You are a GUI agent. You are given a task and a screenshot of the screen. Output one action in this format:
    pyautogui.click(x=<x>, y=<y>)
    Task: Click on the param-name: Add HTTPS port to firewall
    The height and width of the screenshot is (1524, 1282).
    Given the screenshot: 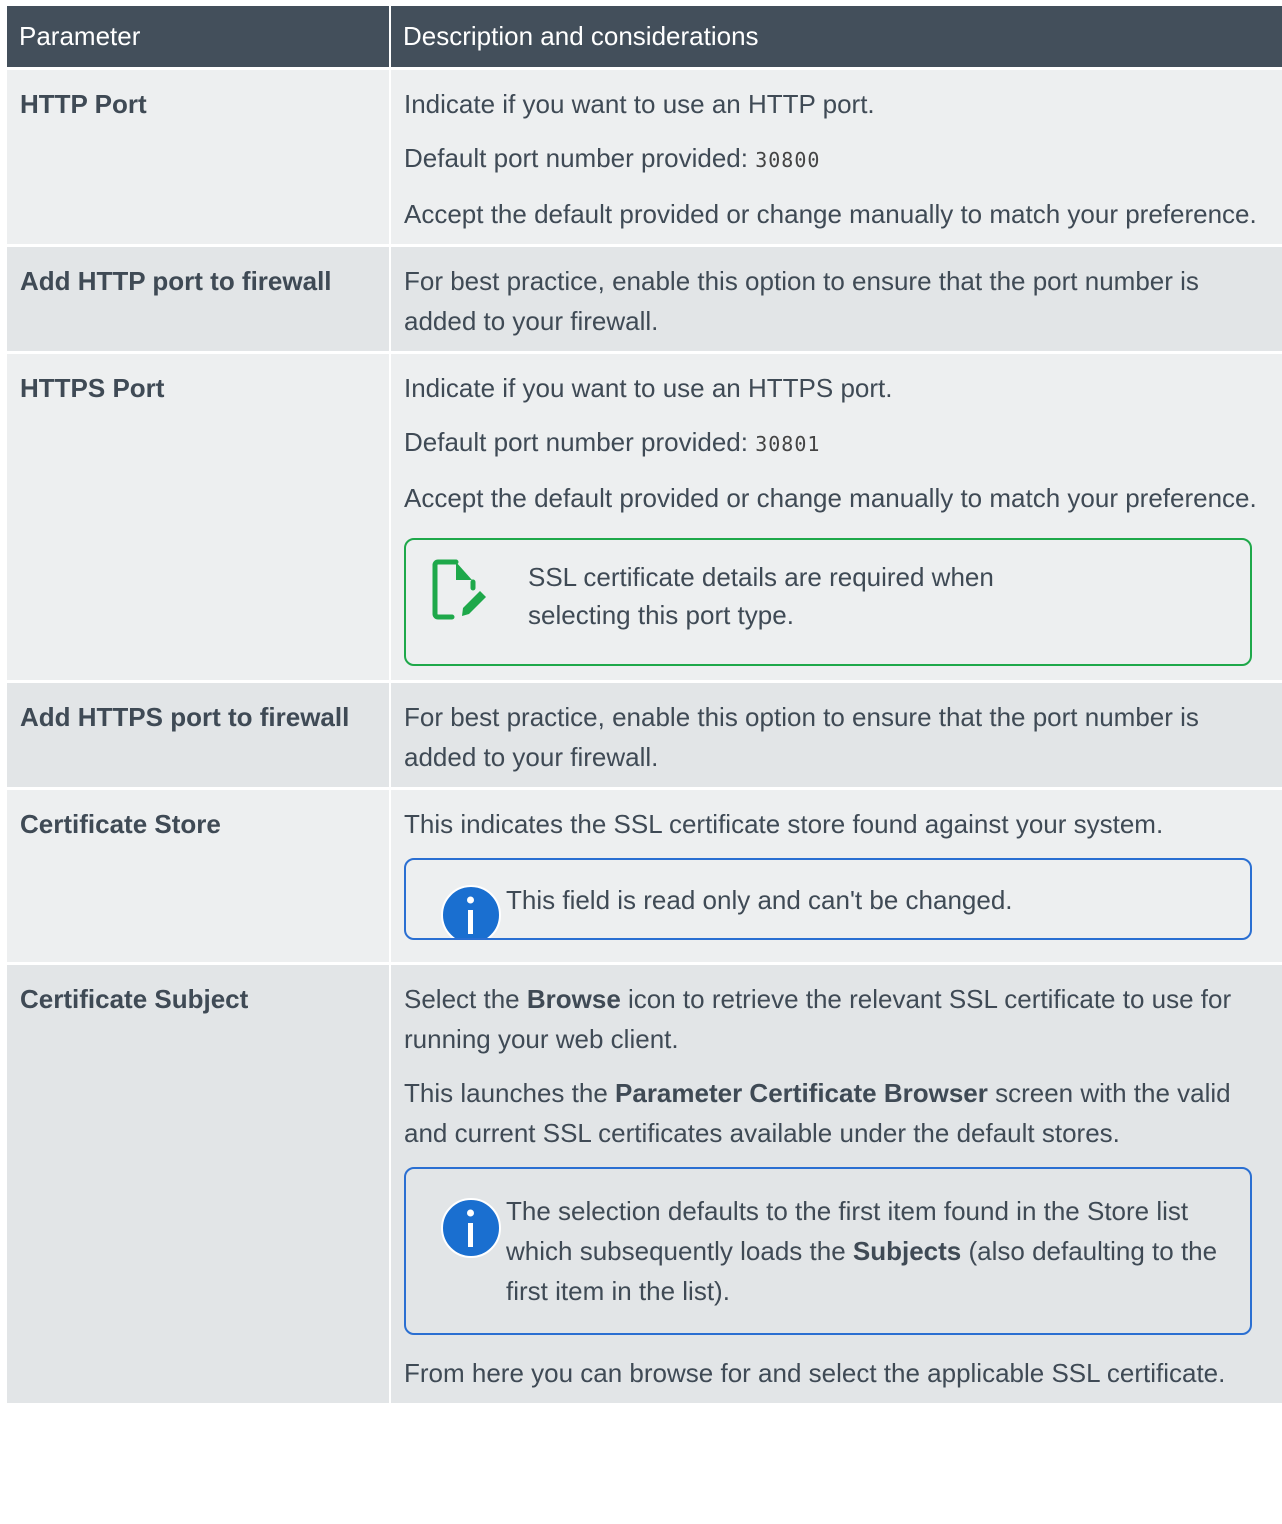 What is the action you would take?
    pyautogui.click(x=198, y=733)
    